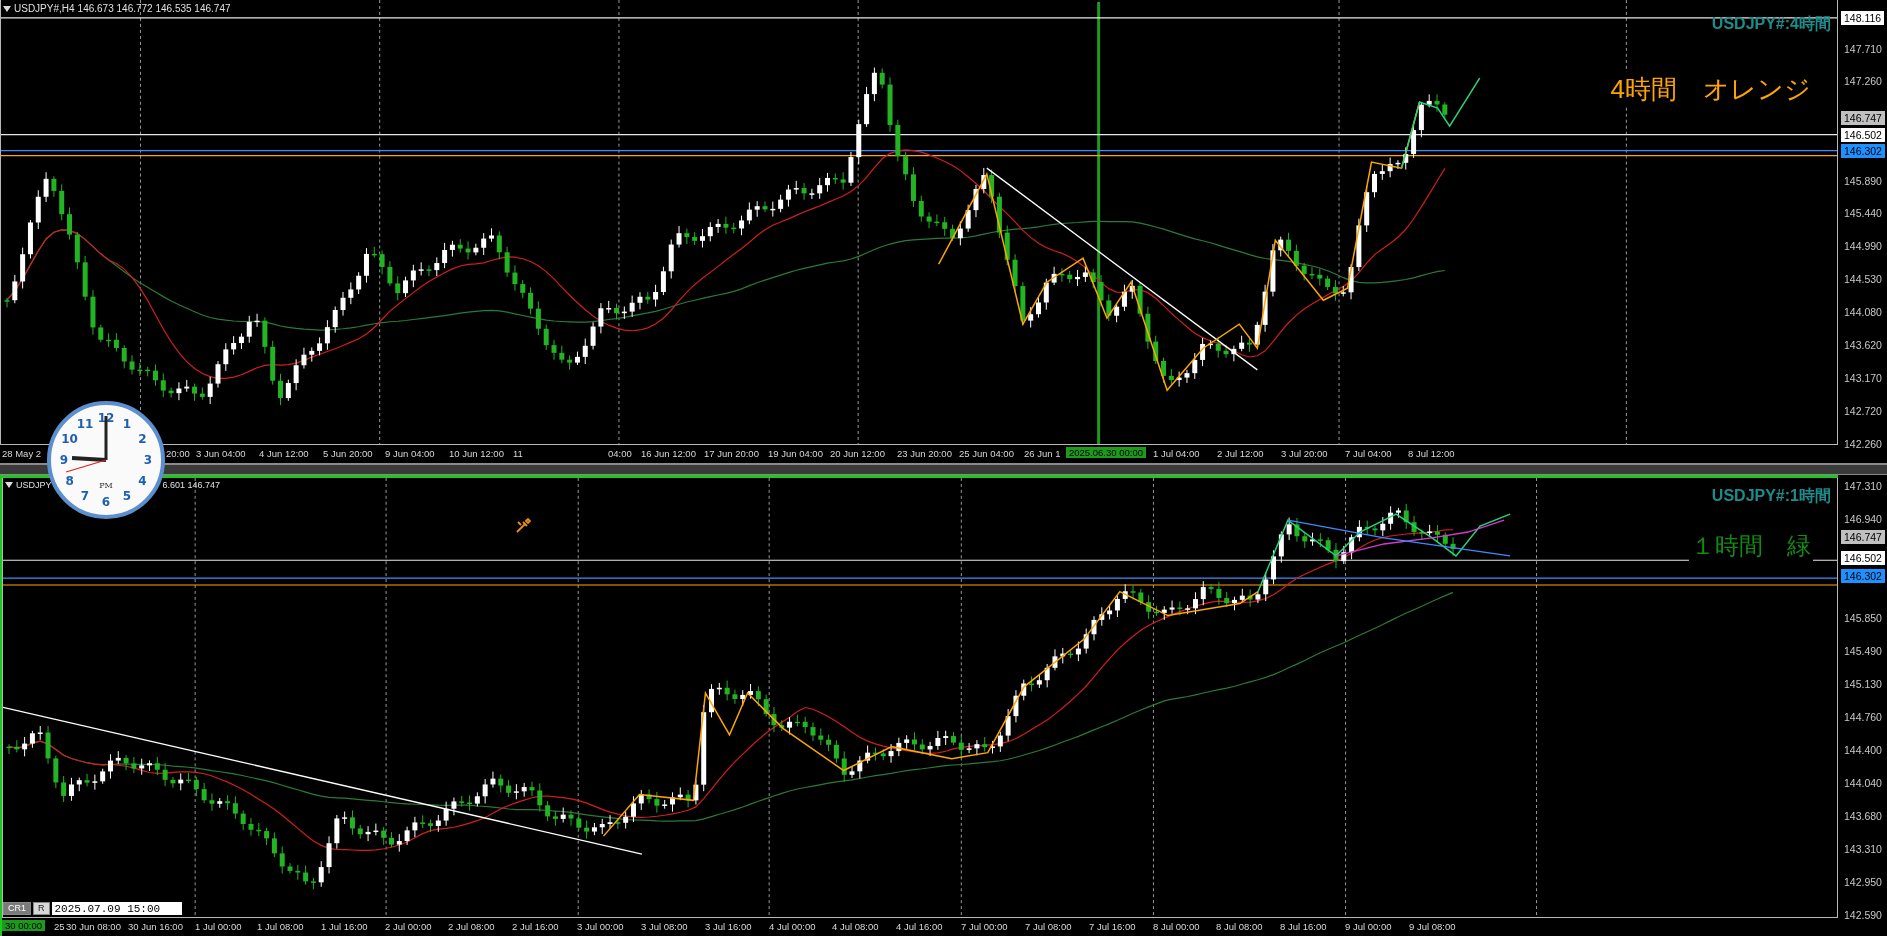  What do you see at coordinates (1863, 882) in the screenshot?
I see `price-label: 142.950` at bounding box center [1863, 882].